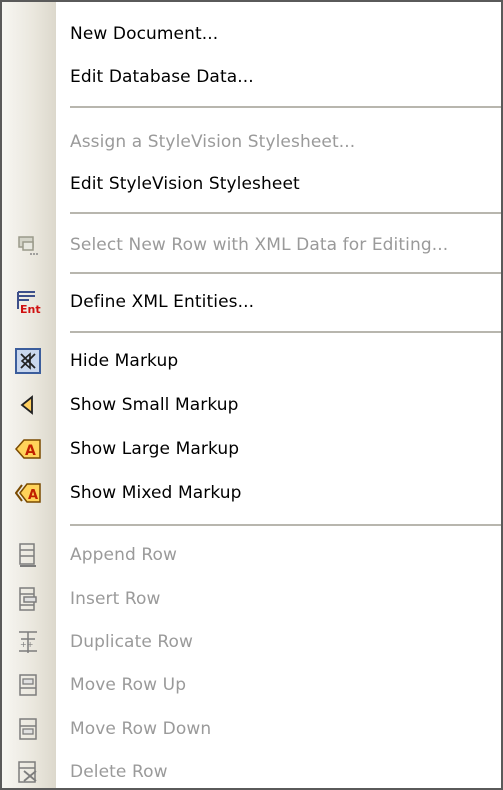 The width and height of the screenshot is (503, 790). I want to click on xml-row-icon, so click(28, 245).